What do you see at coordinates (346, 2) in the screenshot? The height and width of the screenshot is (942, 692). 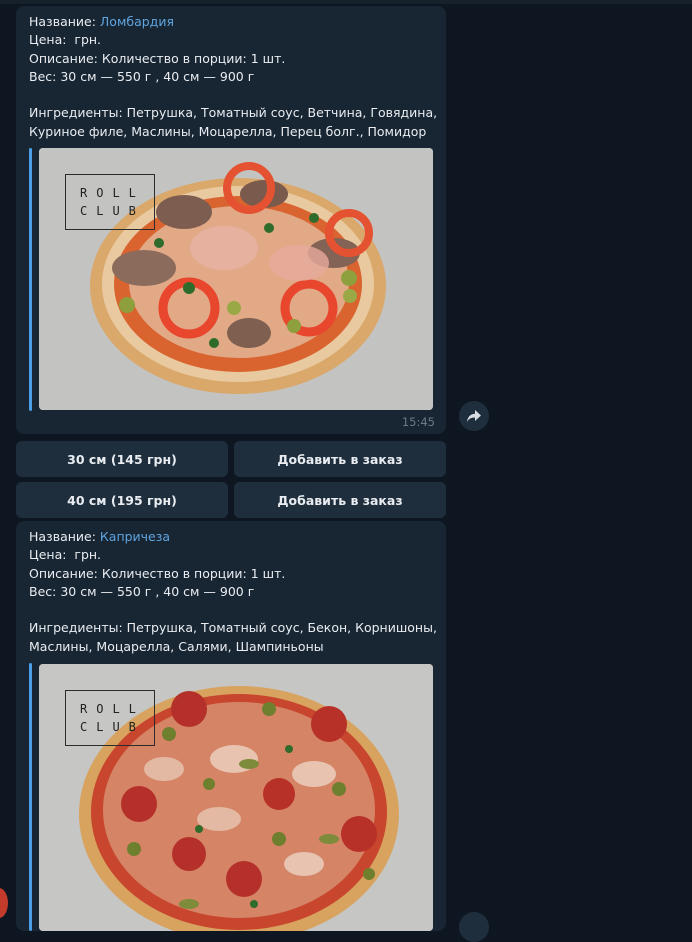 I see `top-strip` at bounding box center [346, 2].